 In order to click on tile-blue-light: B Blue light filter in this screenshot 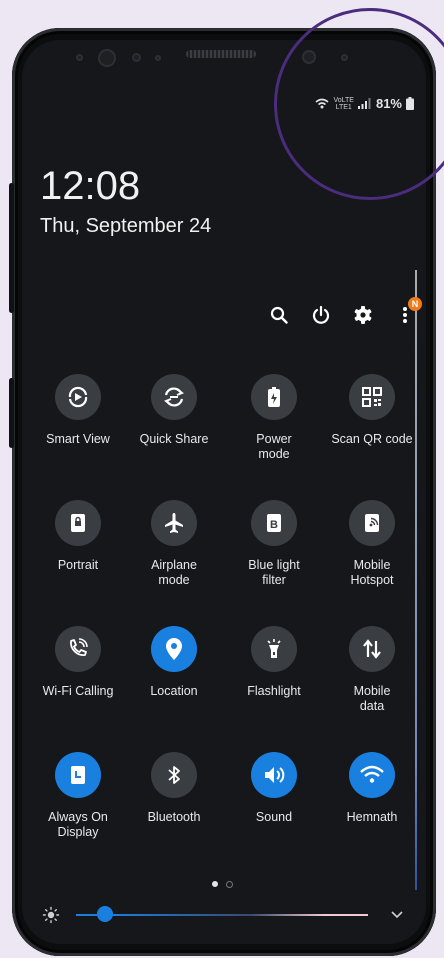, I will do `click(274, 544)`.